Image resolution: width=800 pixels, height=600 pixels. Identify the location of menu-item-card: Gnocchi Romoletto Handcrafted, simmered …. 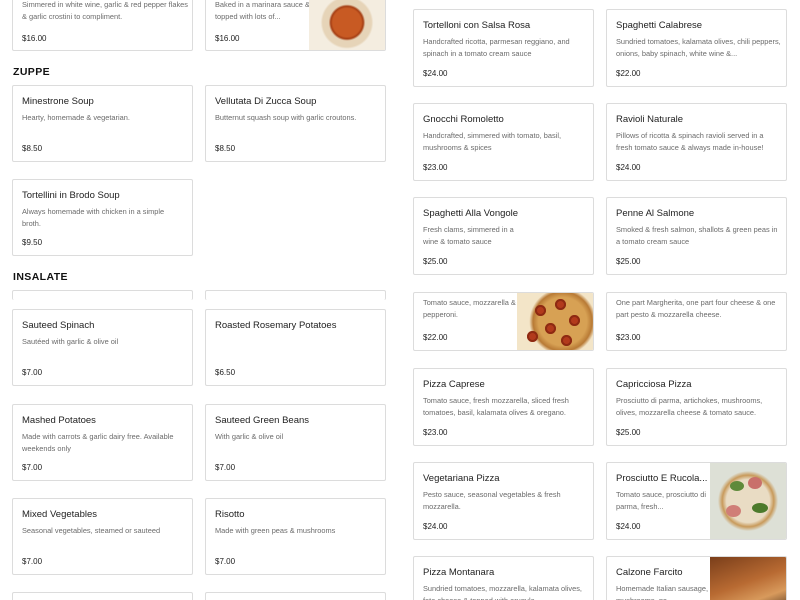
(503, 142).